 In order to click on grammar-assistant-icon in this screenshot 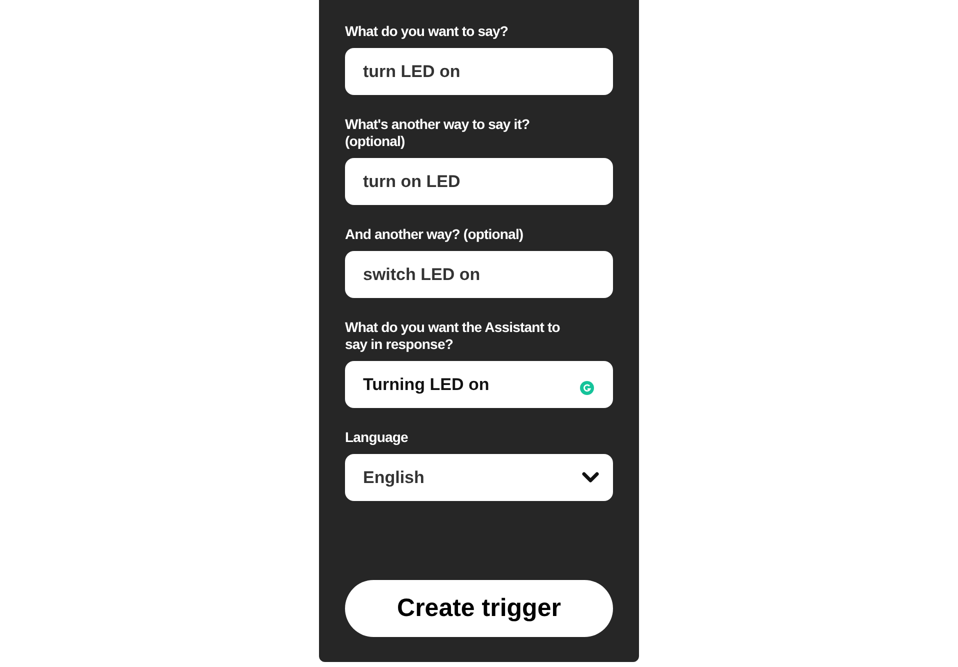, I will do `click(587, 387)`.